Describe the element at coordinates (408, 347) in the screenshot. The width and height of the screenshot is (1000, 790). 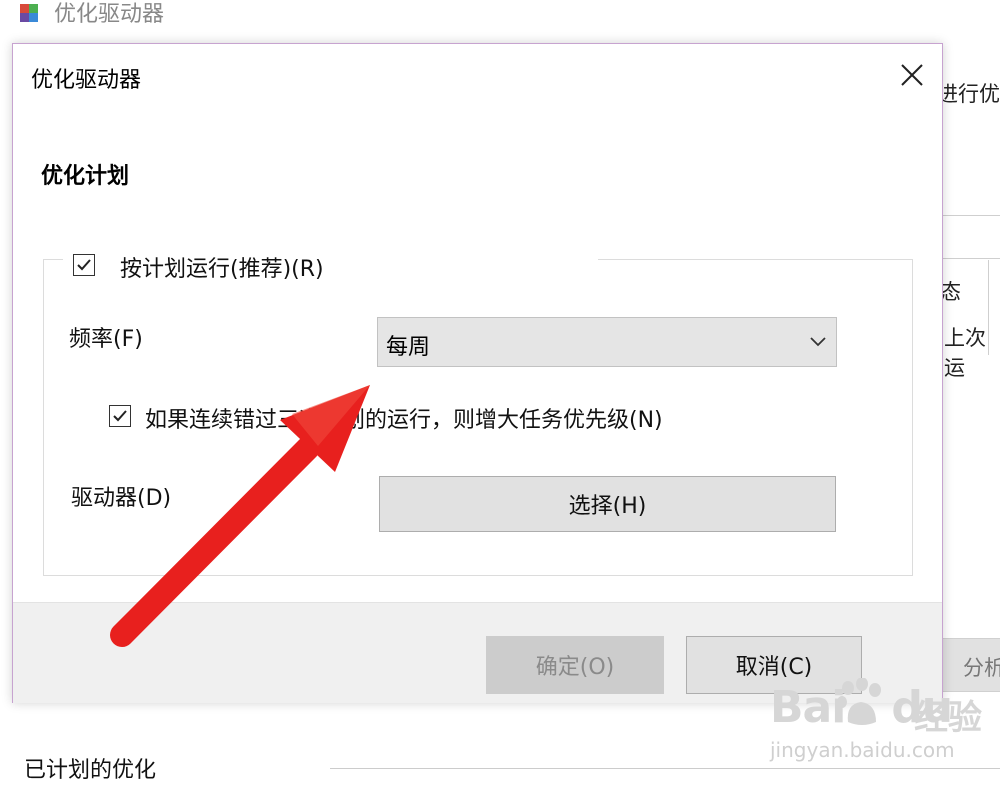
I see `frequency-selected-value: 每周` at that location.